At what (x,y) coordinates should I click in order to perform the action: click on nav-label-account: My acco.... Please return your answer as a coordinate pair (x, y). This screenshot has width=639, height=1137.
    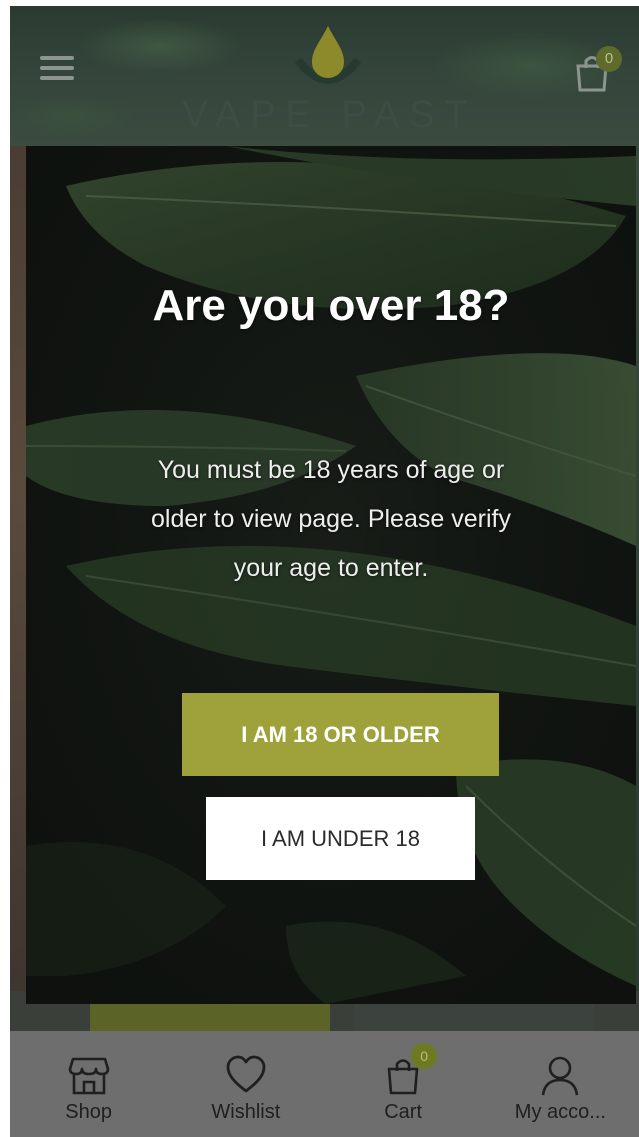
    Looking at the image, I should click on (560, 1112).